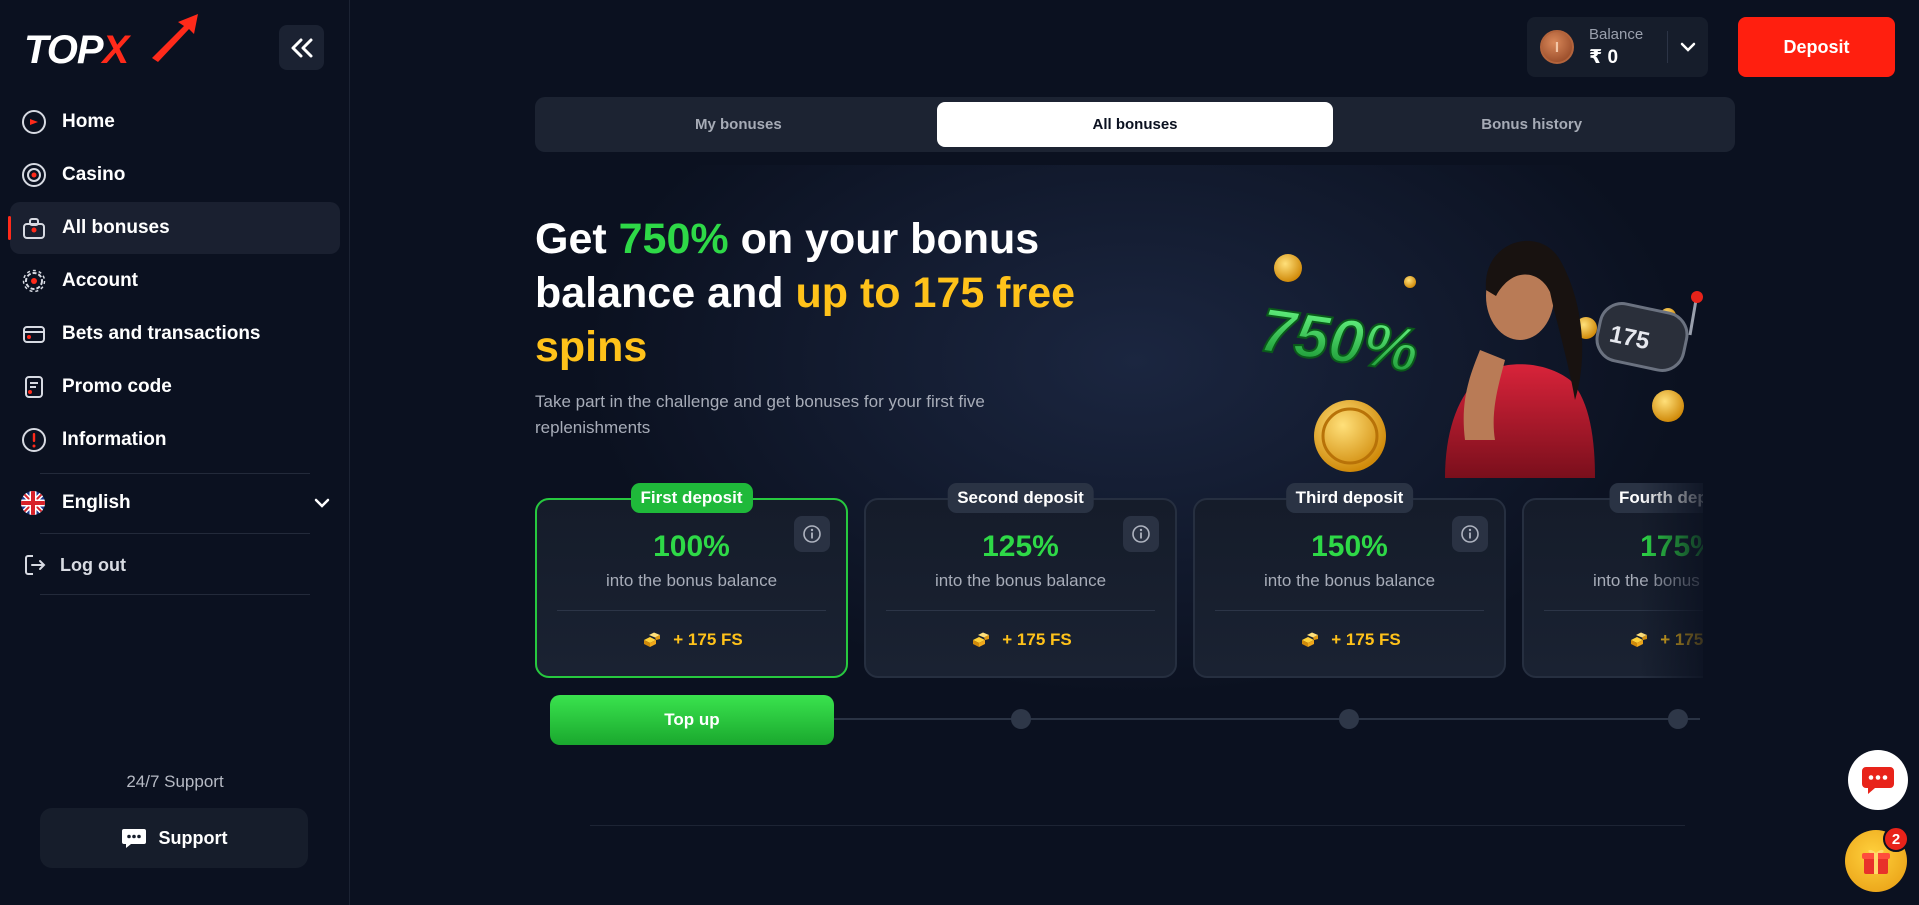 This screenshot has width=1919, height=905. Describe the element at coordinates (175, 175) in the screenshot. I see `sidebar-item-casino: Casino` at that location.